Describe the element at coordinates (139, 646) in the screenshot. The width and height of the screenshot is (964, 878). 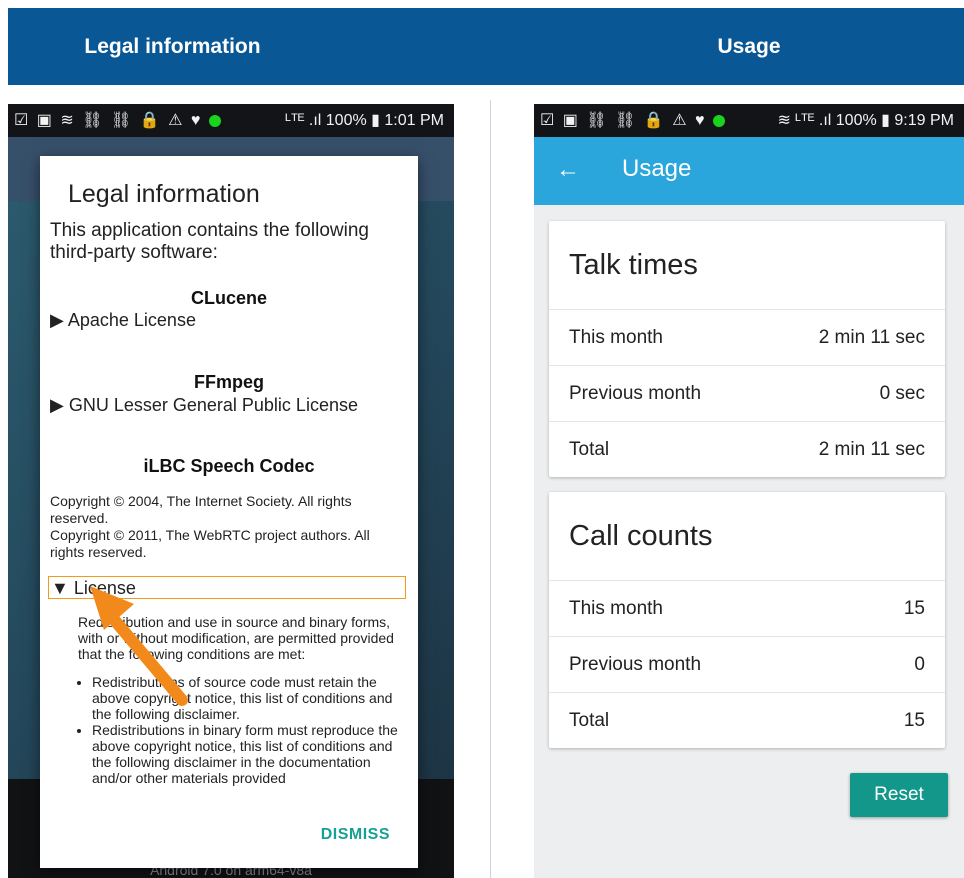
I see `annotation-arrow-icon` at that location.